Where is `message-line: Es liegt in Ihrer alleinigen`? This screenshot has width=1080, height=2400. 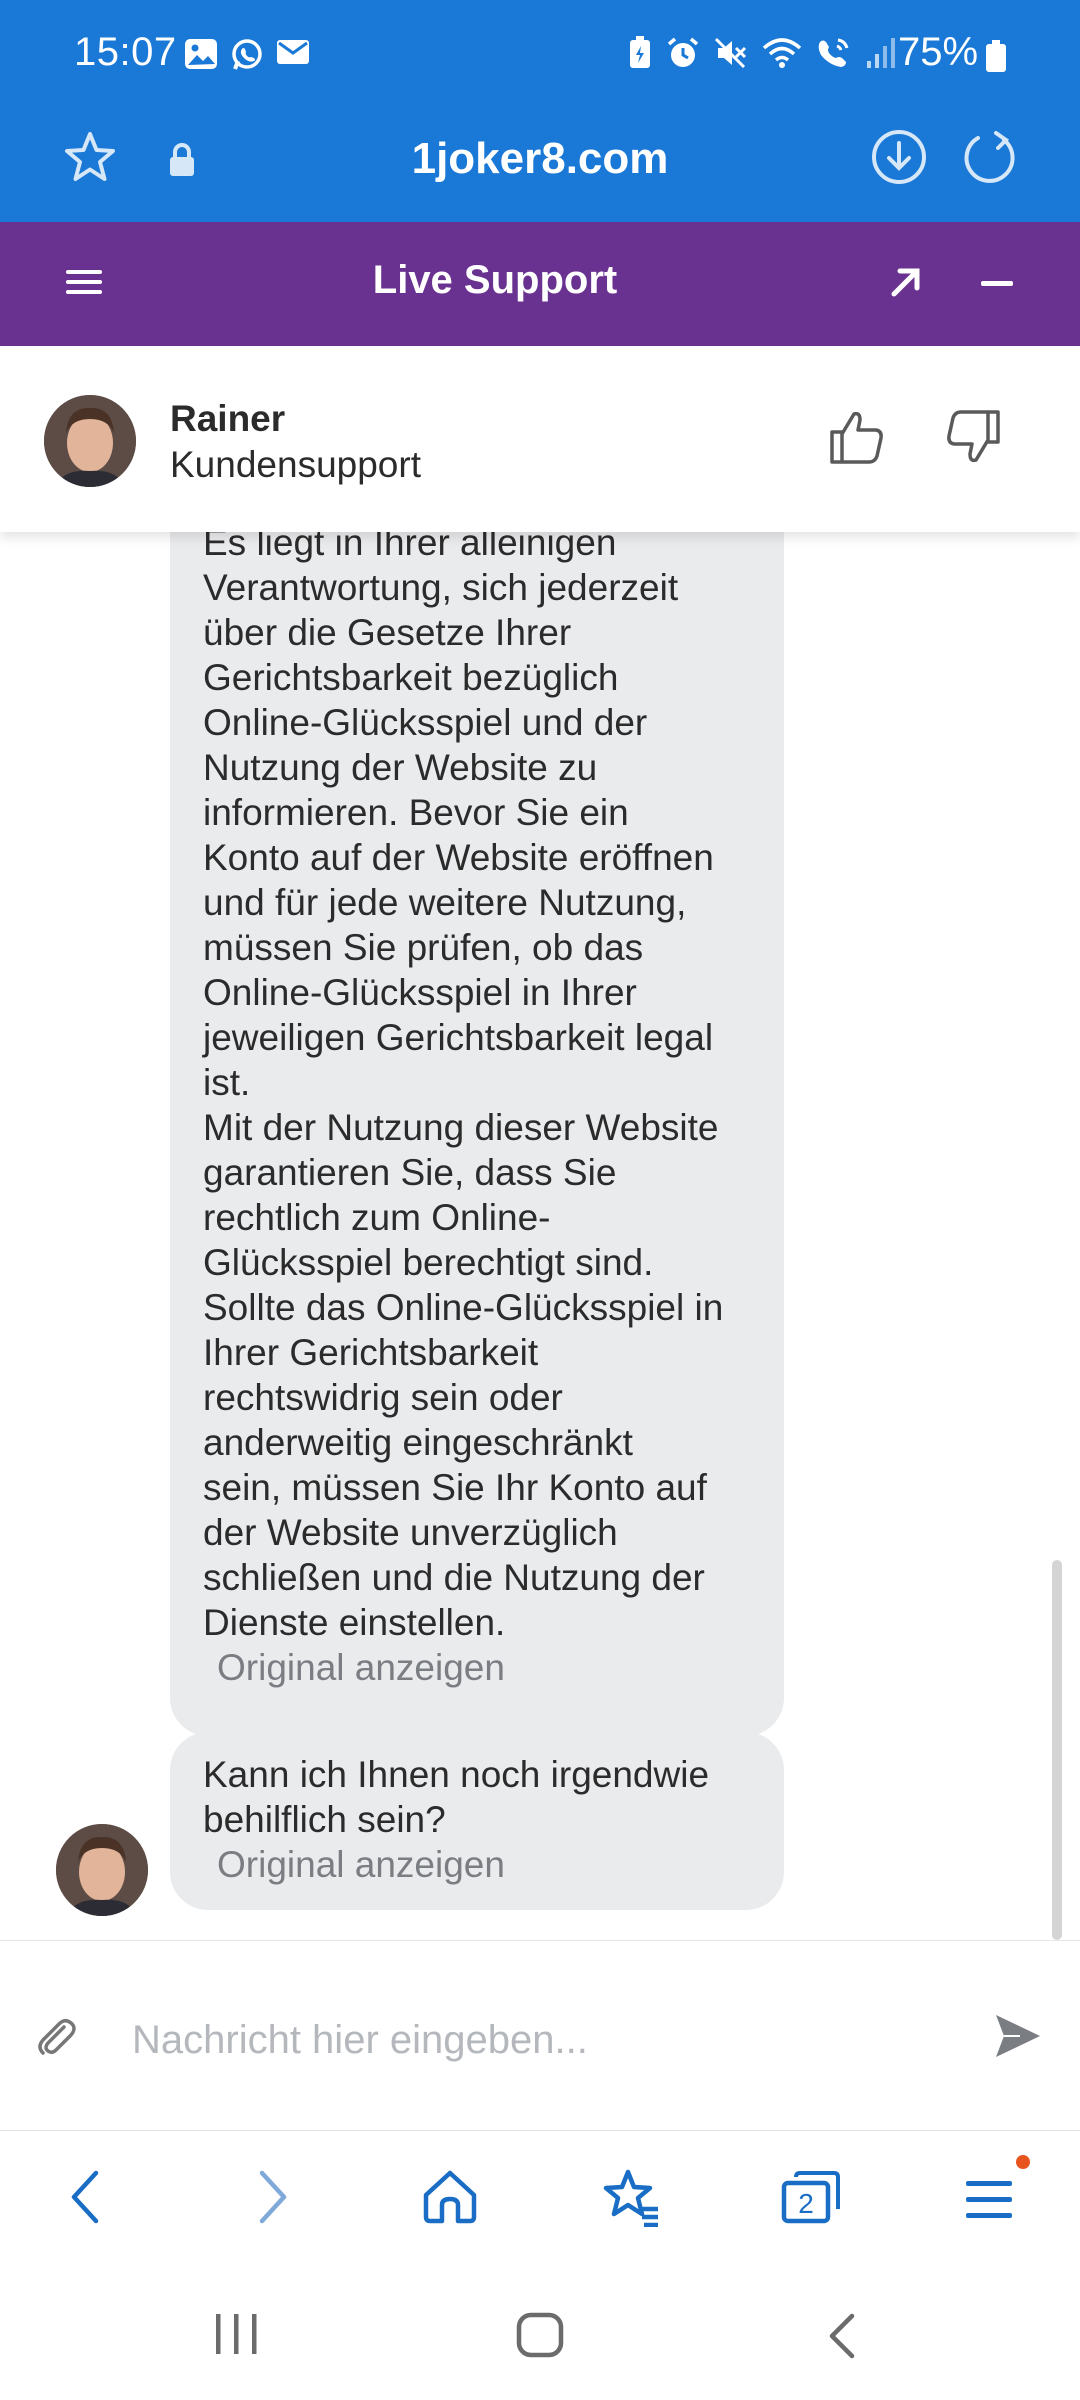 message-line: Es liegt in Ihrer alleinigen is located at coordinates (410, 547).